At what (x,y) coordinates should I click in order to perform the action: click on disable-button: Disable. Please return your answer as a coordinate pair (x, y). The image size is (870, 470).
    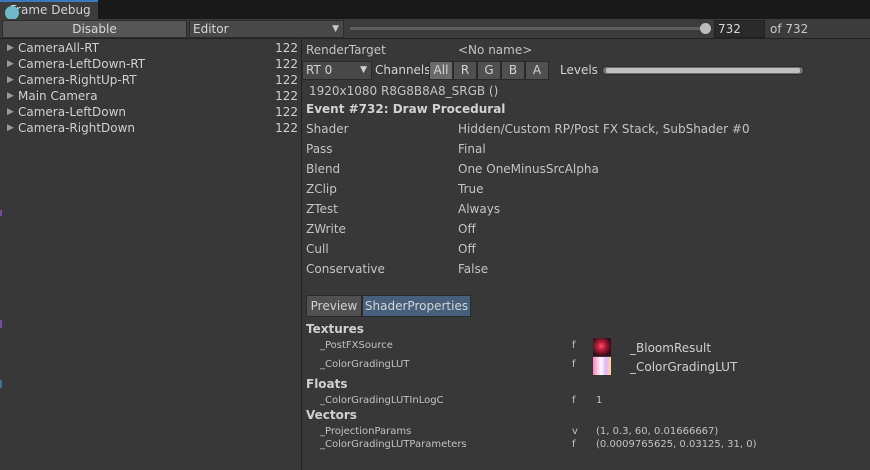
    Looking at the image, I should click on (94, 29).